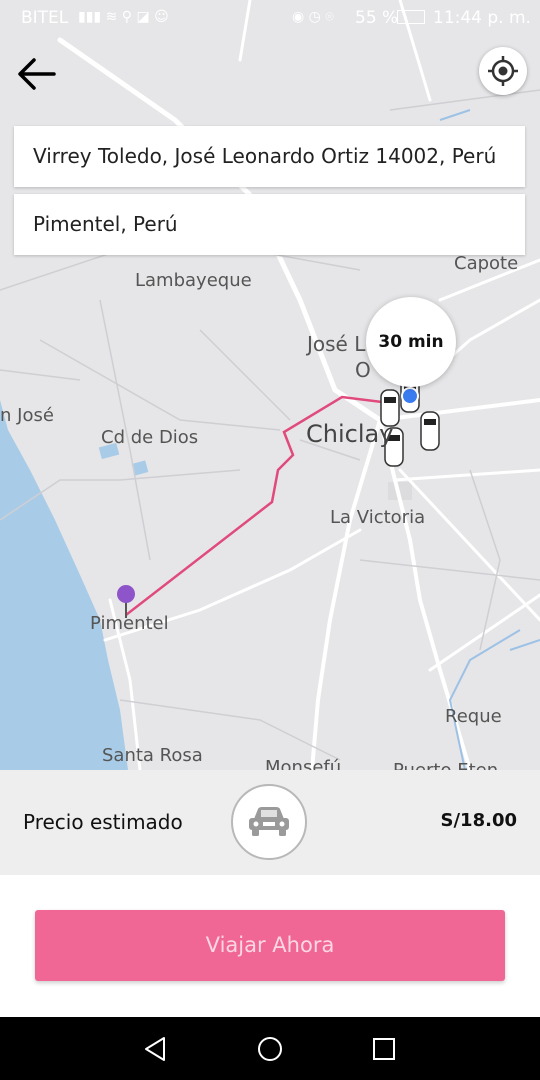 This screenshot has width=540, height=1080. I want to click on my-location-button, so click(503, 71).